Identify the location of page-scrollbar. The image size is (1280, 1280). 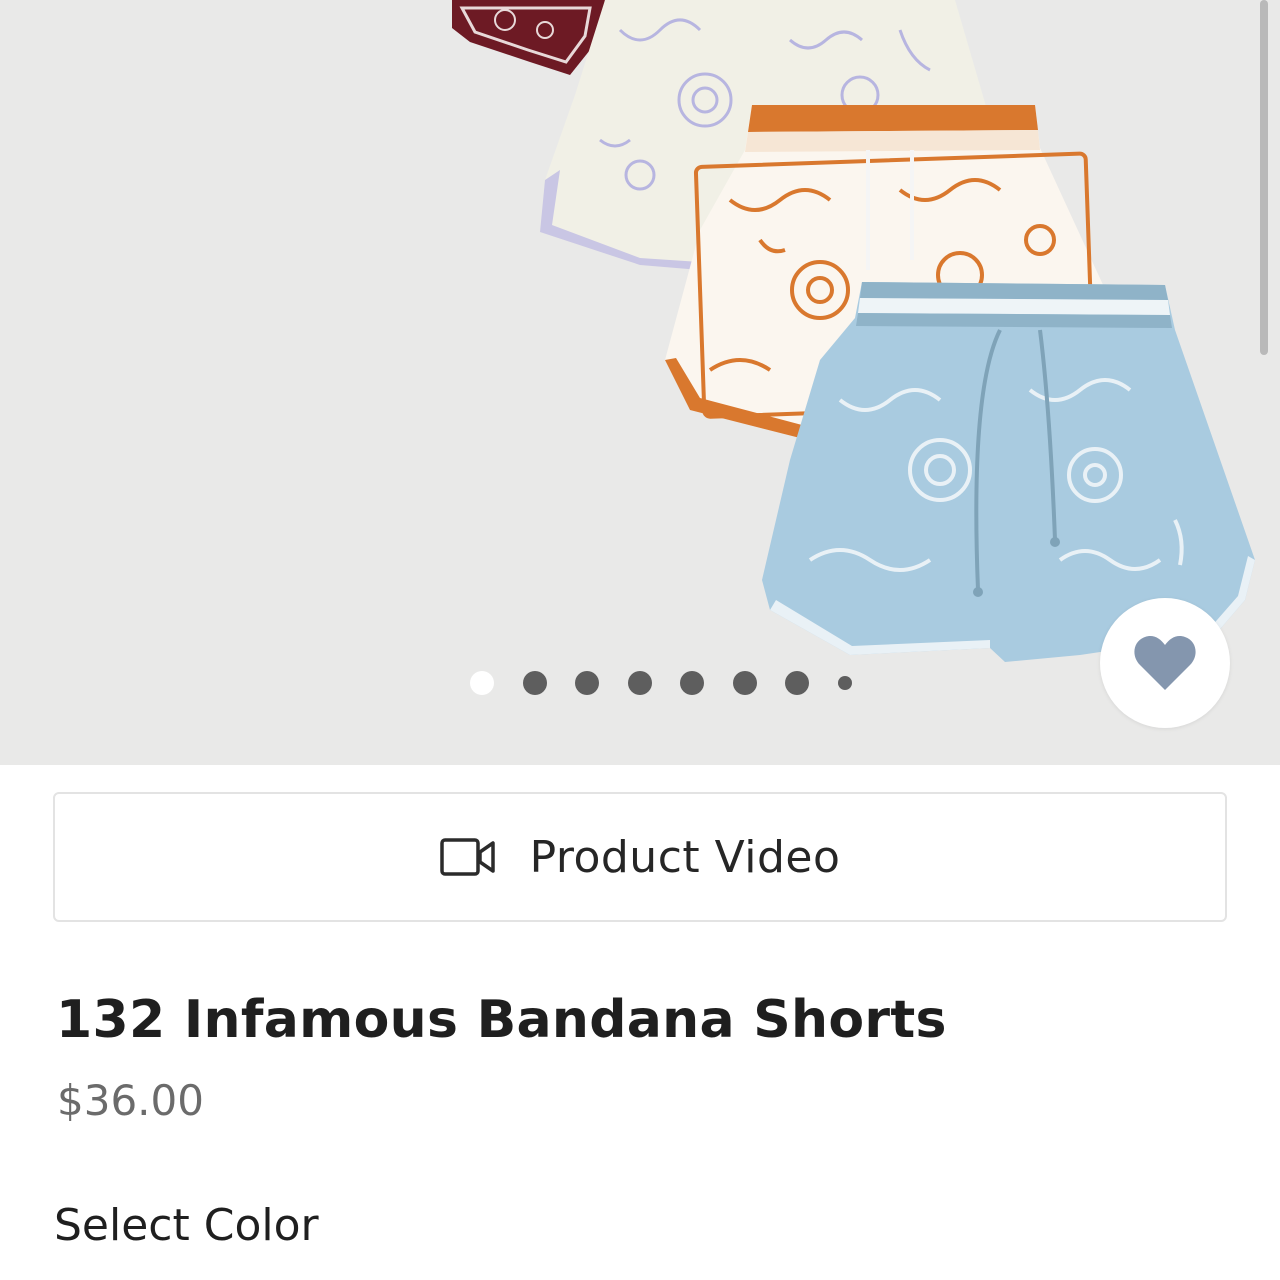
(1264, 177).